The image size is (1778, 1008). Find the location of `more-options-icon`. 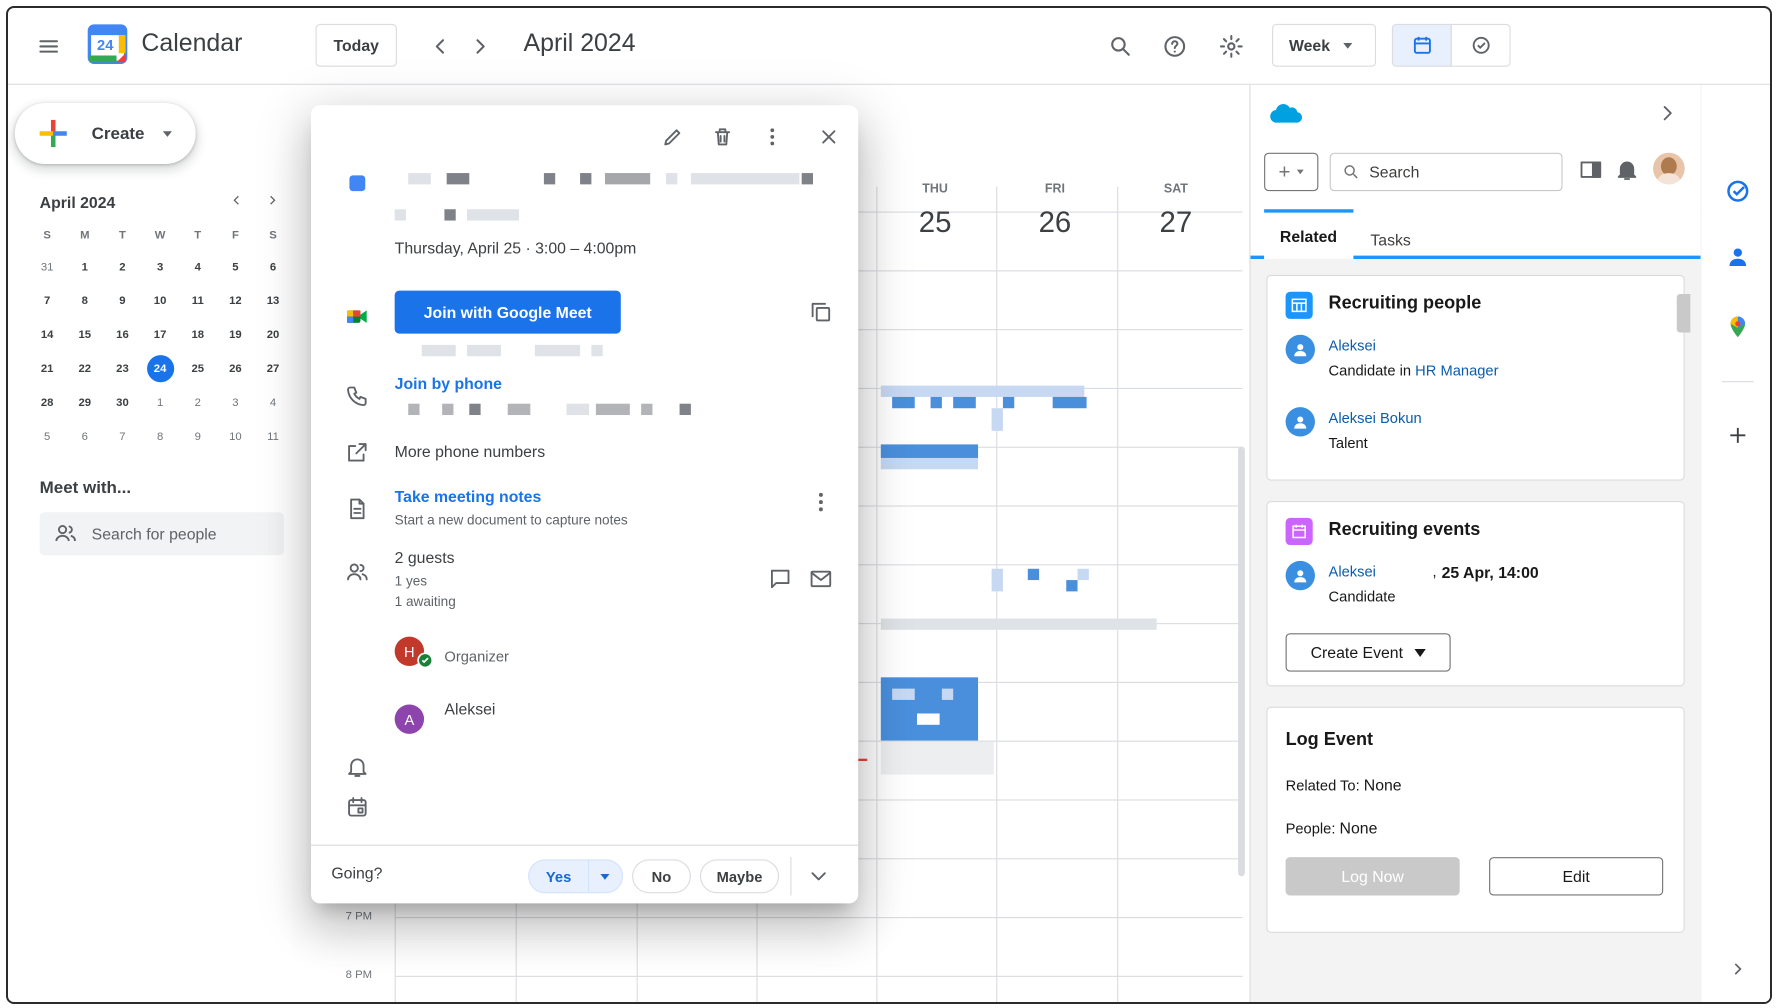

more-options-icon is located at coordinates (772, 137).